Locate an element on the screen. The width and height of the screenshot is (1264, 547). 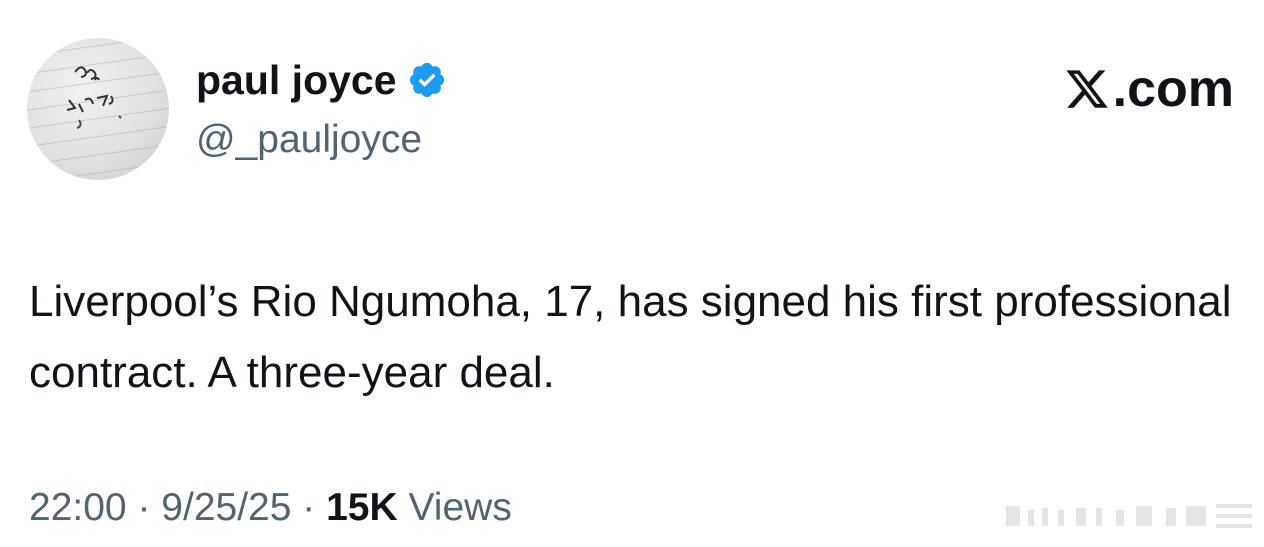
author-handle: @_pauljoyce is located at coordinates (309, 140).